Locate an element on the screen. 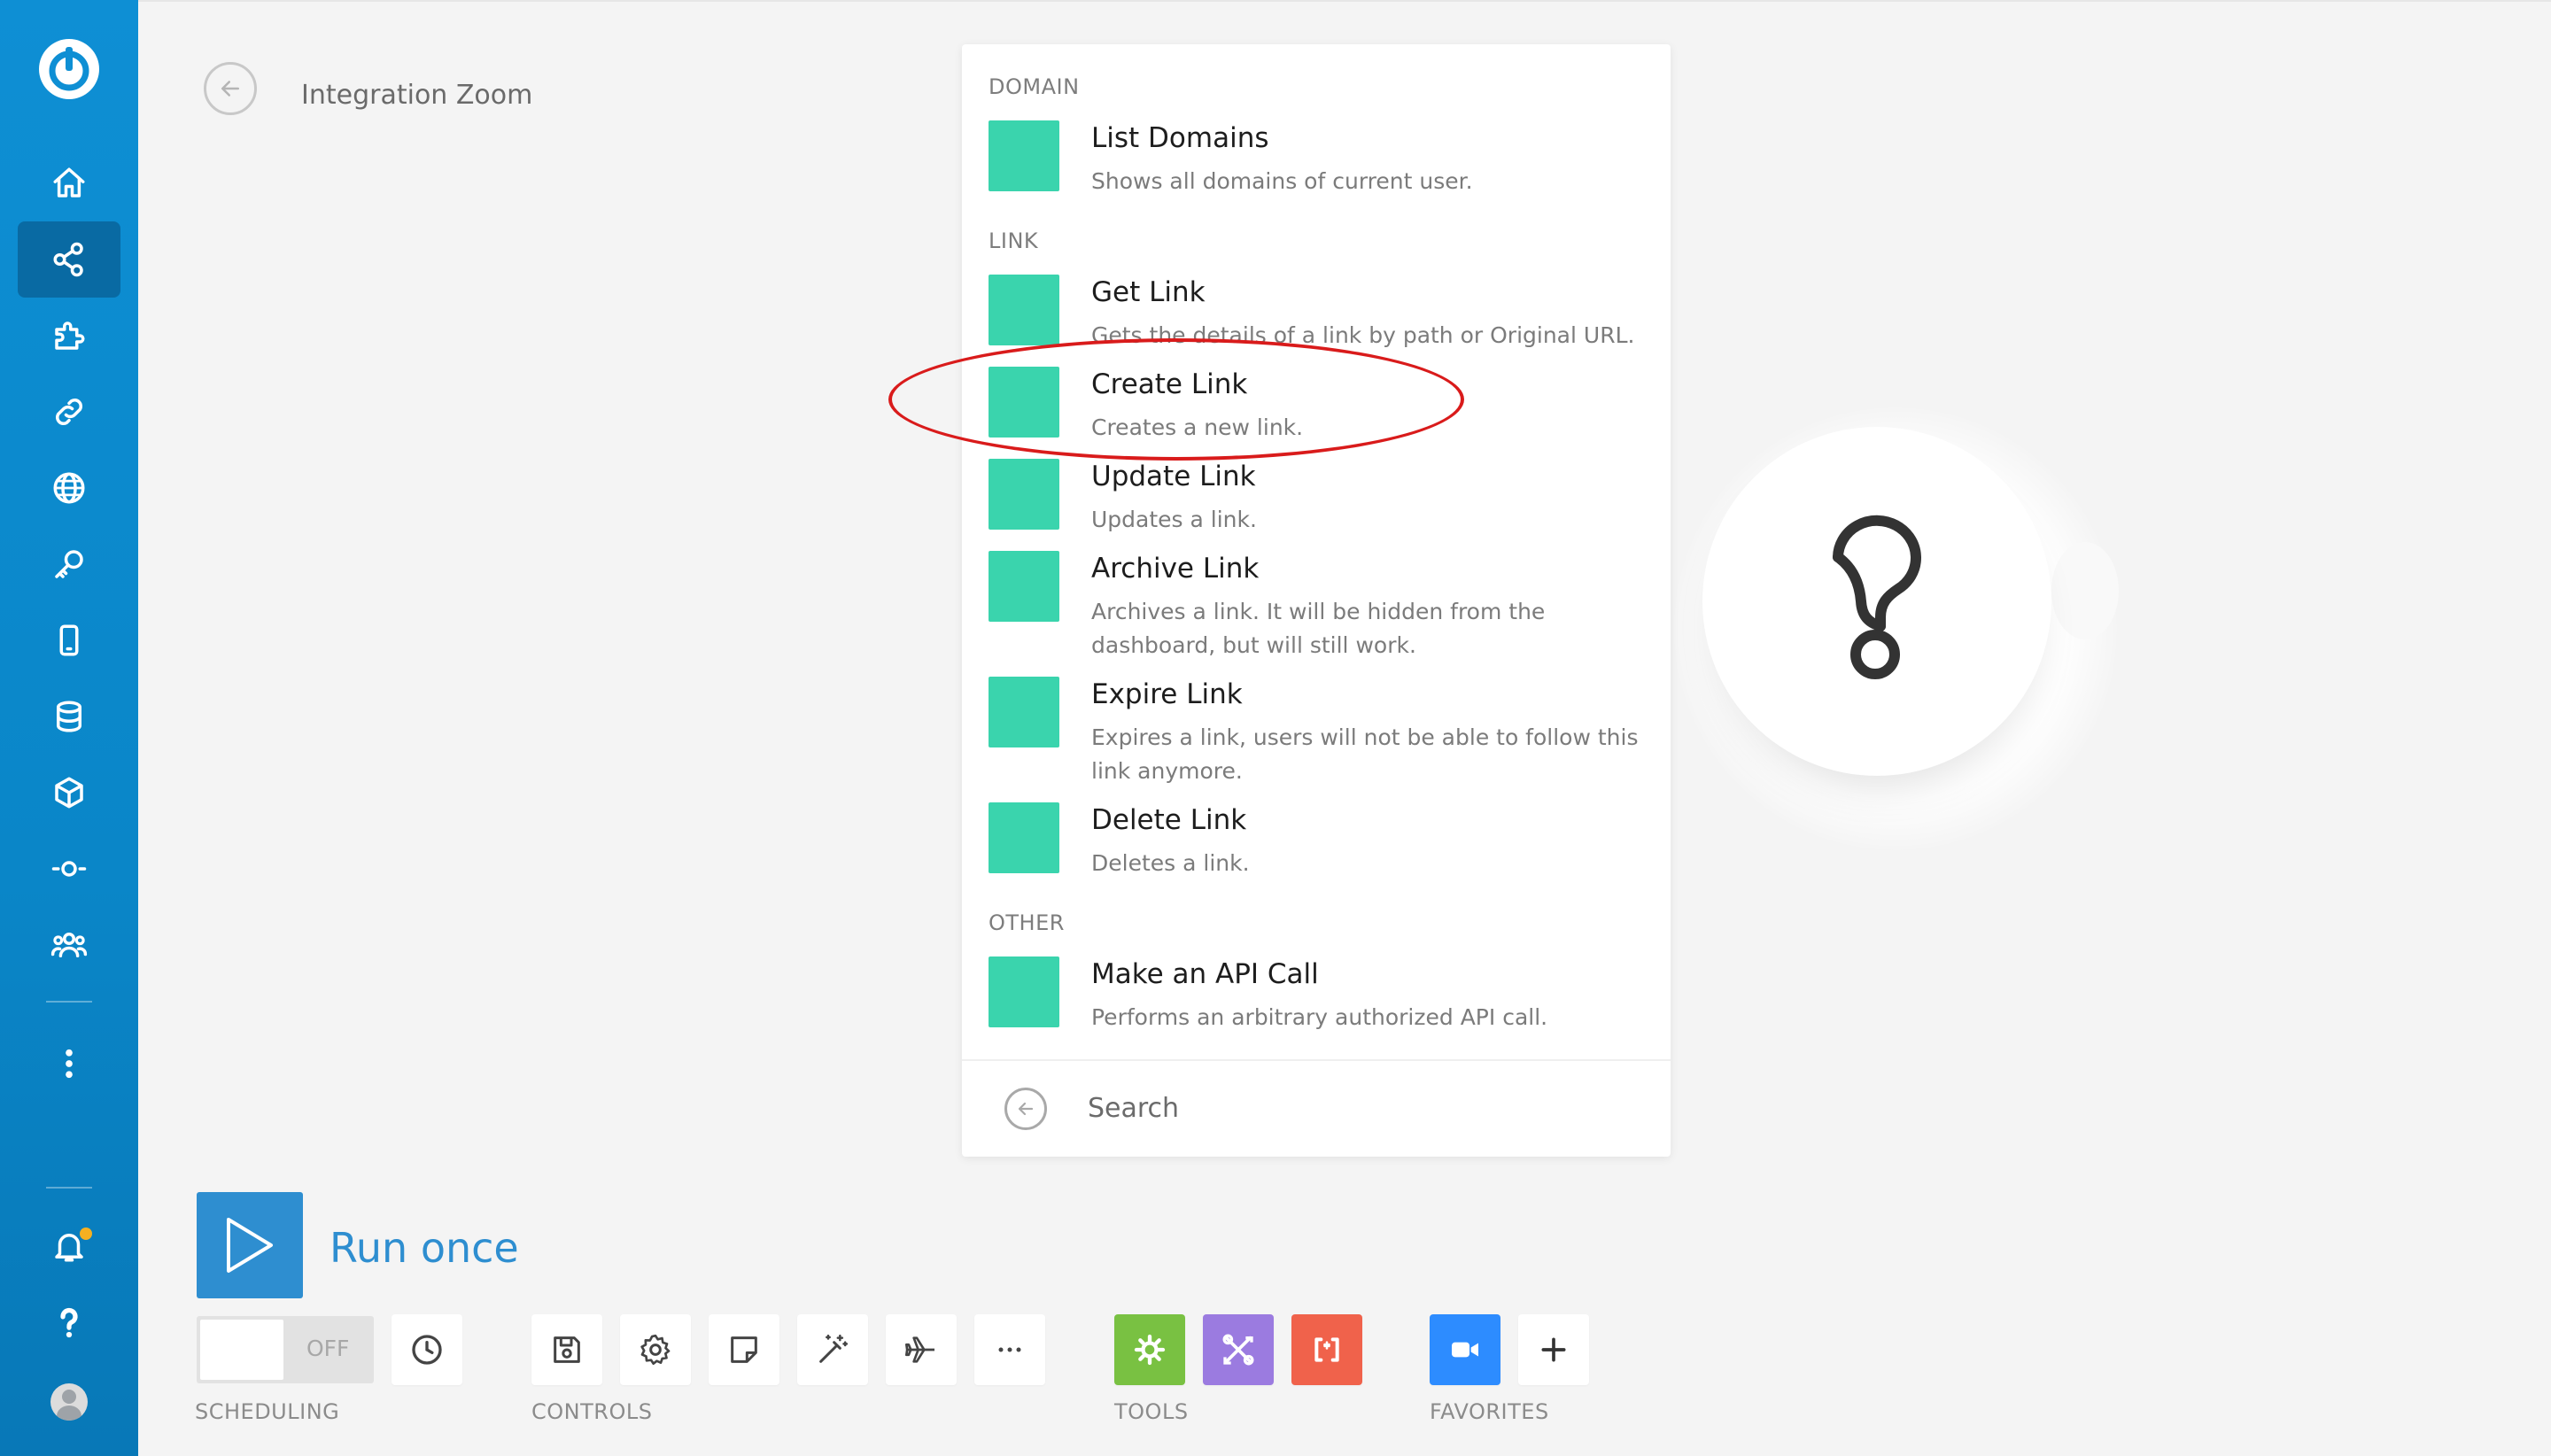 Image resolution: width=2551 pixels, height=1456 pixels. puzzle-icon is located at coordinates (70, 335).